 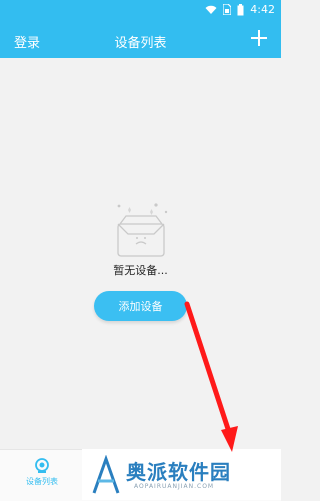 What do you see at coordinates (140, 43) in the screenshot?
I see `page-title: 设备列表` at bounding box center [140, 43].